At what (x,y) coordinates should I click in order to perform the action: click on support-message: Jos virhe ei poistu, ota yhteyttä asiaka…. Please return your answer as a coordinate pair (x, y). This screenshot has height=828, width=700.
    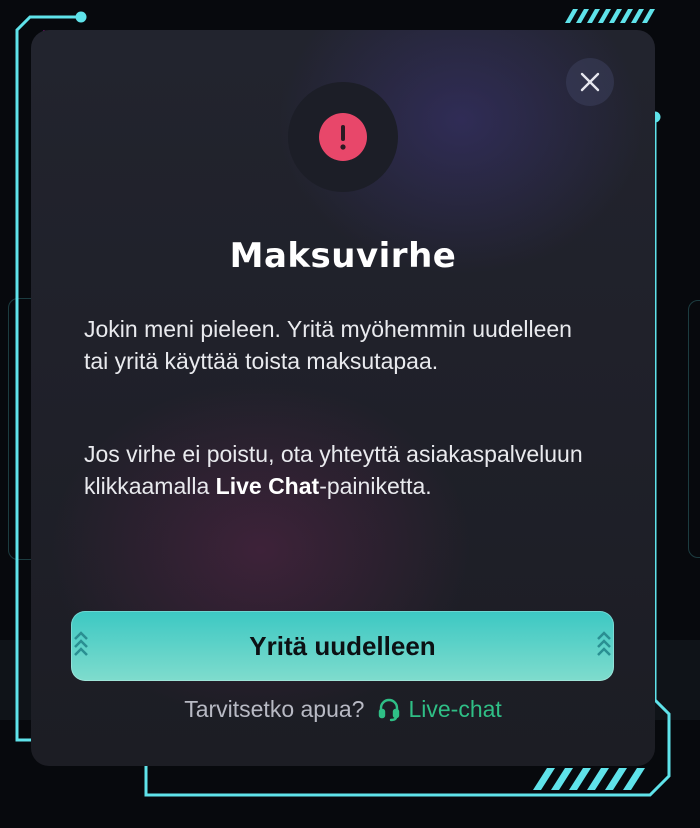
    Looking at the image, I should click on (339, 470).